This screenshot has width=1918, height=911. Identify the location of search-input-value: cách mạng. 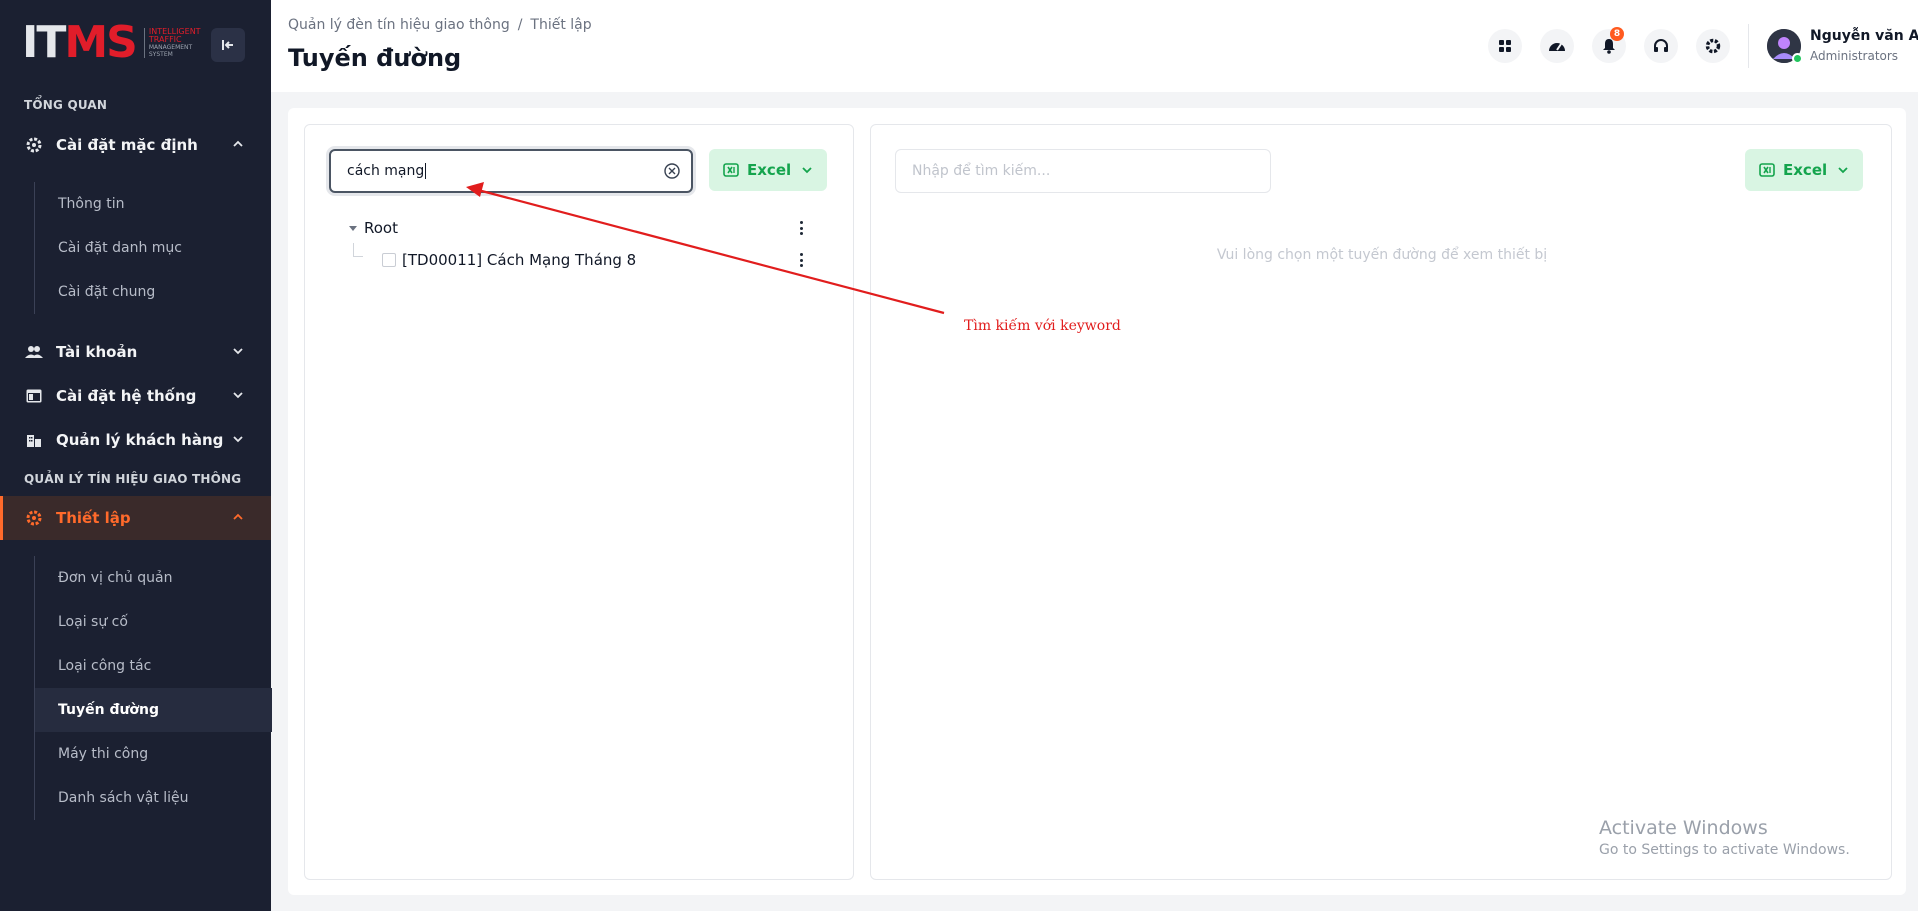
(386, 171).